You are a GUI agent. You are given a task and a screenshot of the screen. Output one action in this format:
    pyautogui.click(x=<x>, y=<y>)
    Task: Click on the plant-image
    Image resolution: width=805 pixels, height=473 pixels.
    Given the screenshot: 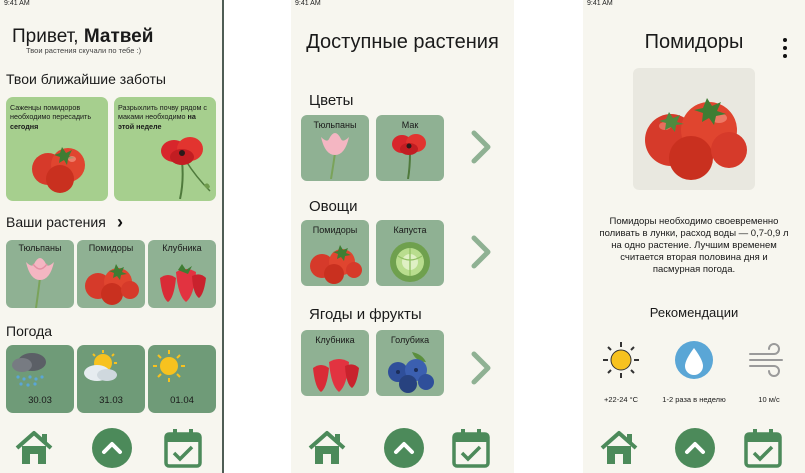 What is the action you would take?
    pyautogui.click(x=694, y=129)
    